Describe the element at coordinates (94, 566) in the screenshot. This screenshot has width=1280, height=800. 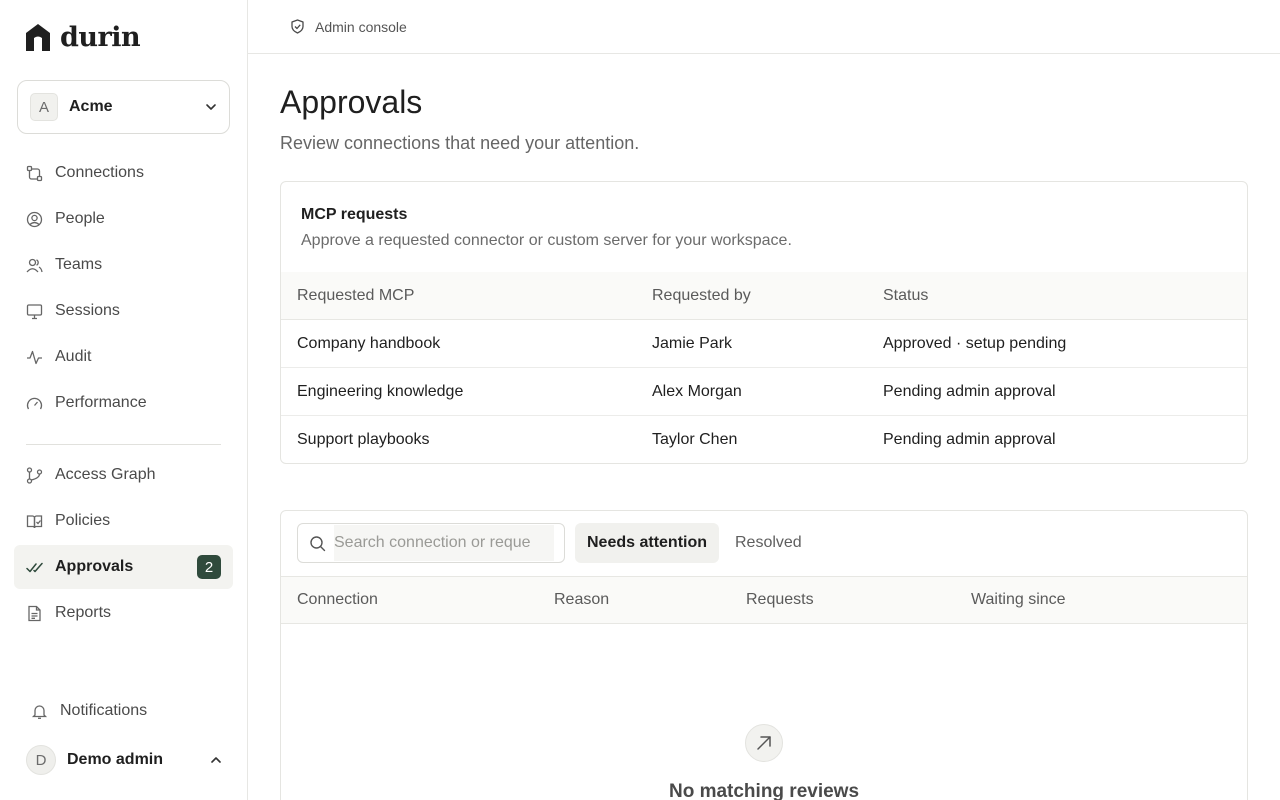
I see `sidebar-item-label: Approvals` at that location.